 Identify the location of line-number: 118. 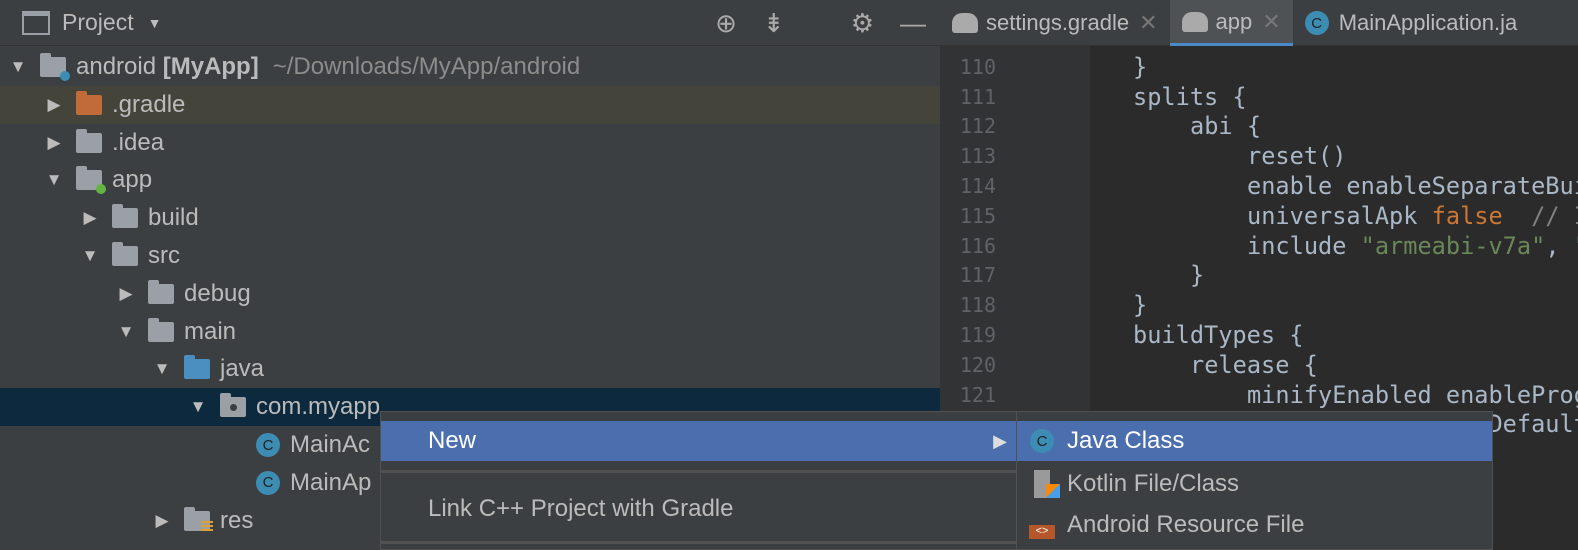
(977, 305).